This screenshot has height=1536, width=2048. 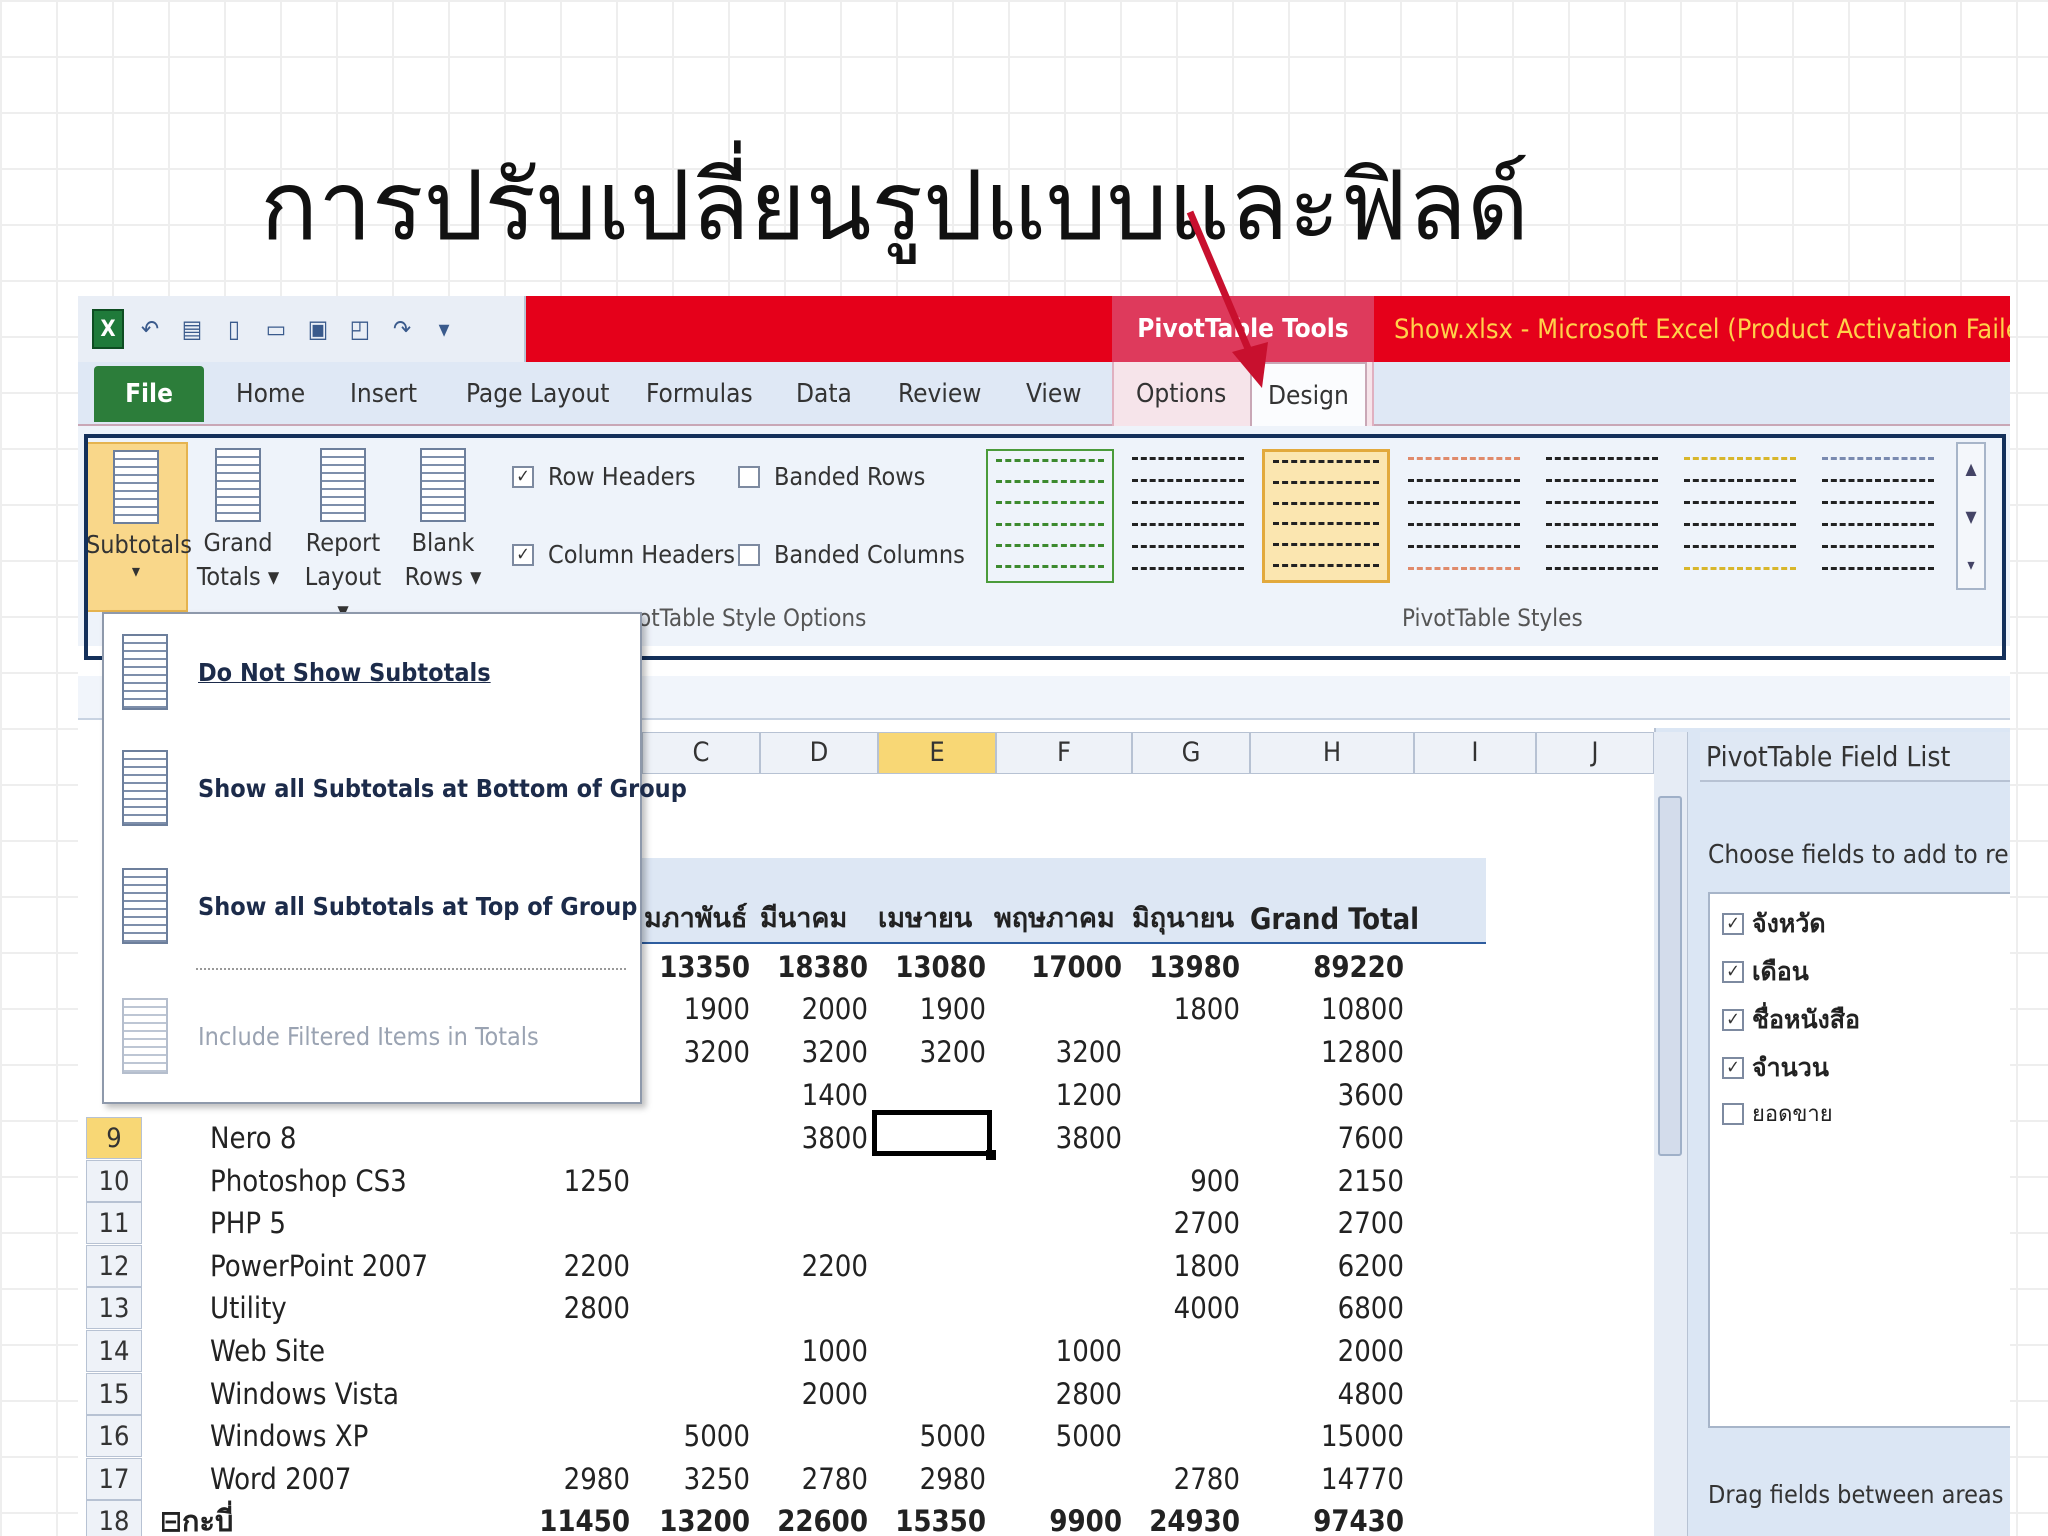 I want to click on pivot-cell: 1400, so click(x=814, y=1095).